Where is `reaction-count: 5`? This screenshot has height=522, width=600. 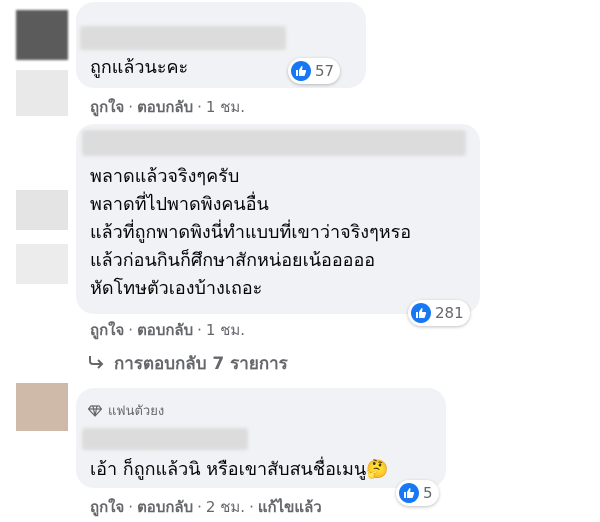
reaction-count: 5 is located at coordinates (428, 493).